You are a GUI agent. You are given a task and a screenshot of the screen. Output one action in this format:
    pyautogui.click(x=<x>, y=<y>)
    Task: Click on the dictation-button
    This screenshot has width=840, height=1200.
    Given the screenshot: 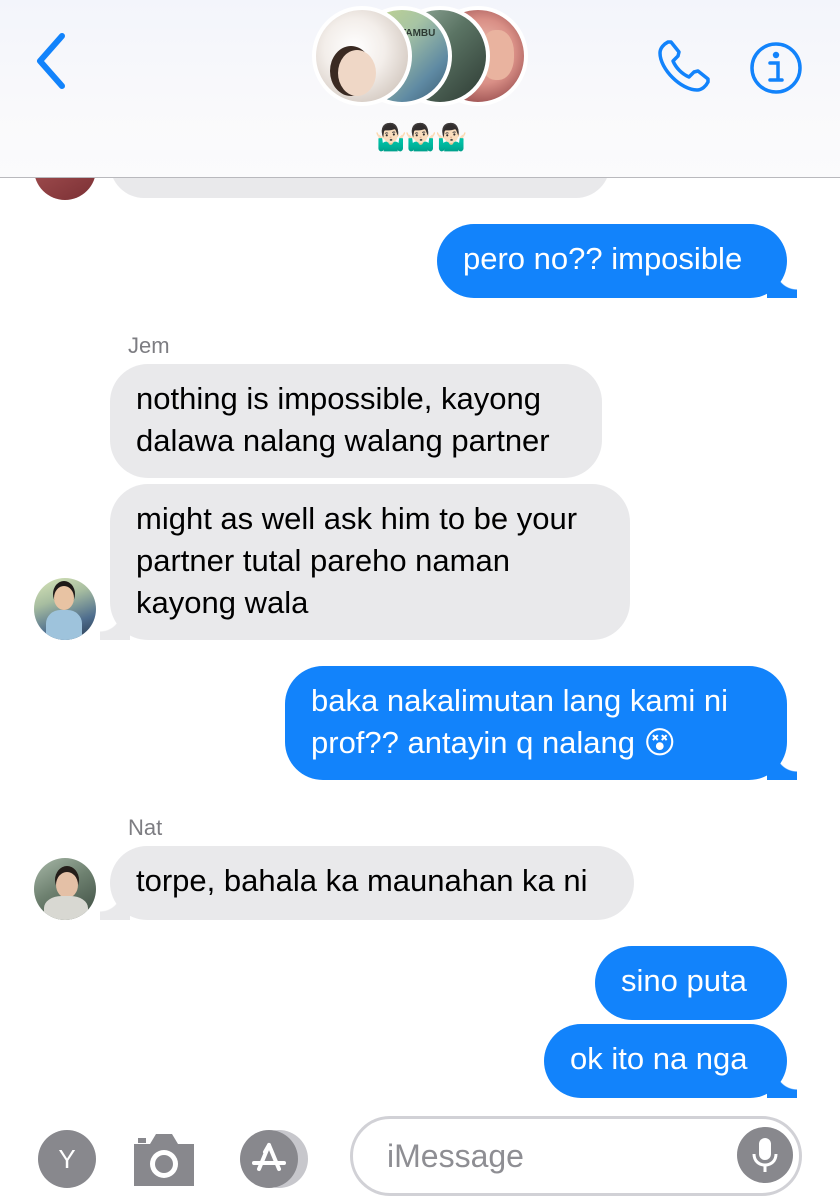 What is the action you would take?
    pyautogui.click(x=765, y=1155)
    